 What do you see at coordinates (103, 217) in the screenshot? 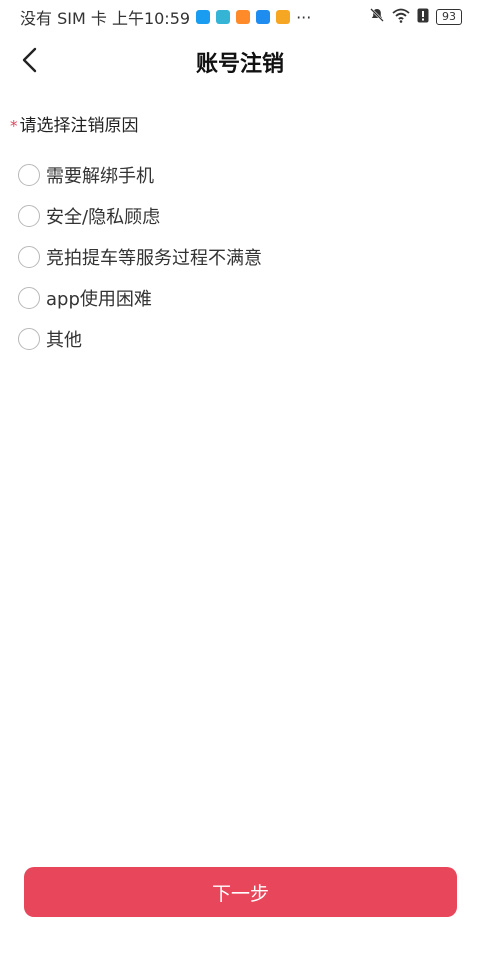
I see `option-label: 安全/隐私顾虑` at bounding box center [103, 217].